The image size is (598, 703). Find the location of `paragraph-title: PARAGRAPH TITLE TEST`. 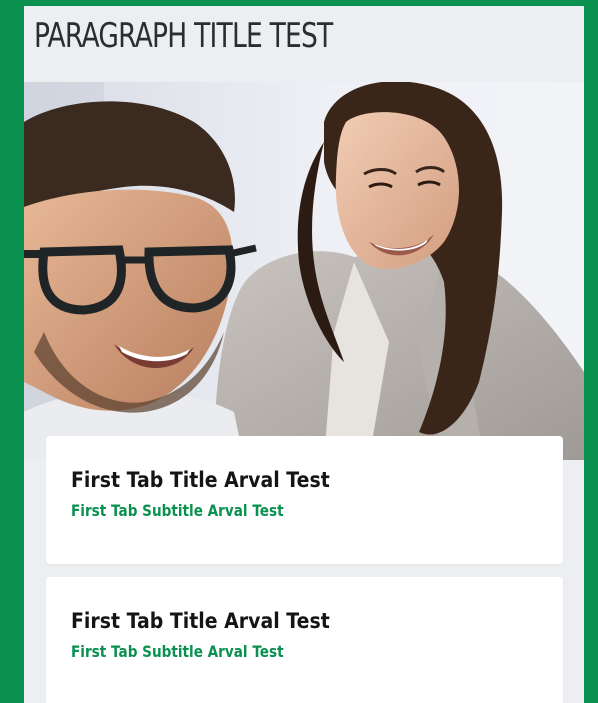

paragraph-title: PARAGRAPH TITLE TEST is located at coordinates (183, 36).